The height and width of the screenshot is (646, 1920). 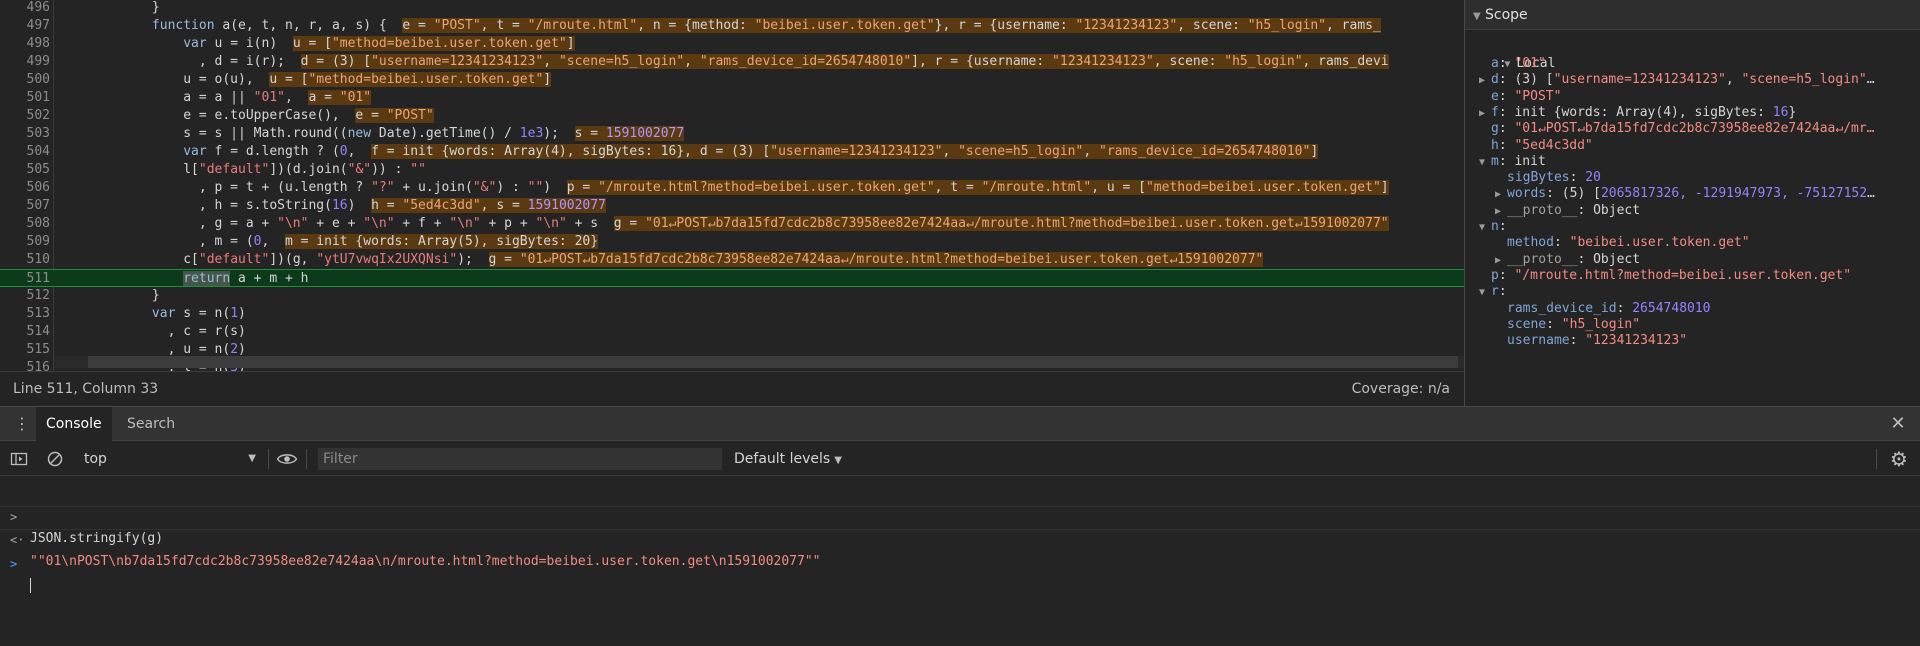 What do you see at coordinates (30, 586) in the screenshot?
I see `console-prompt-input` at bounding box center [30, 586].